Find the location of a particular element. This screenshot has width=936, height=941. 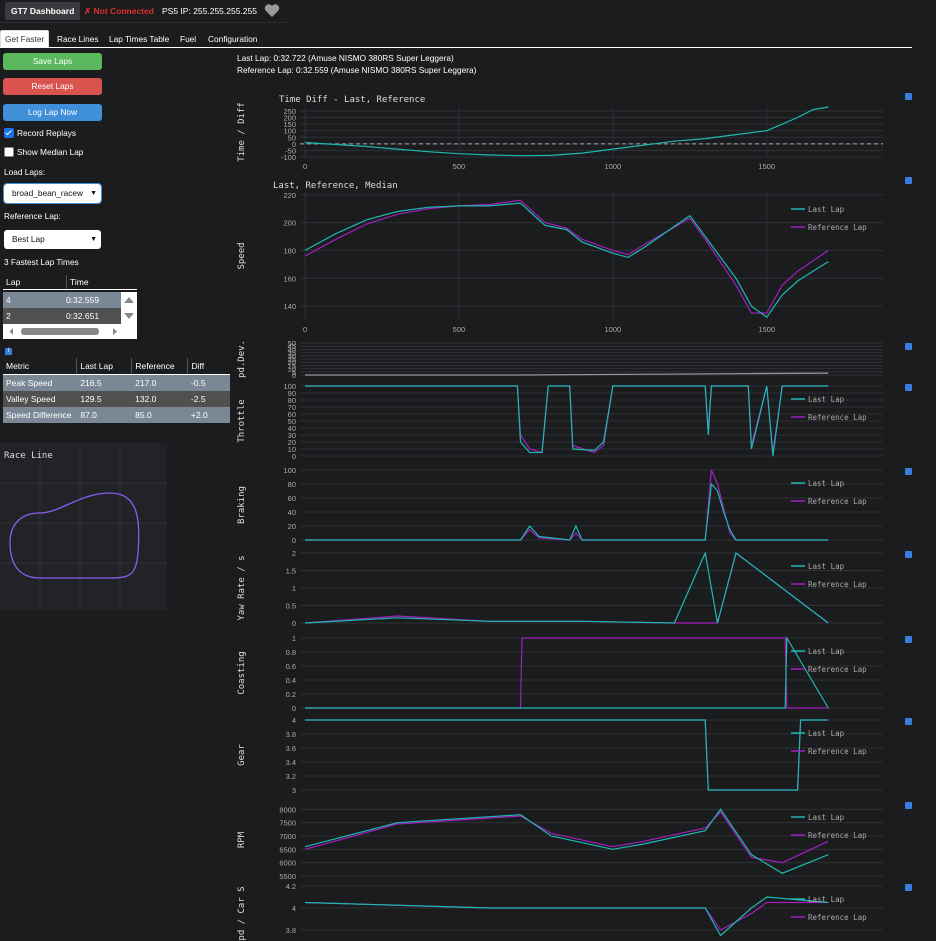

chart-title: Last, Reference, Median is located at coordinates (335, 186).